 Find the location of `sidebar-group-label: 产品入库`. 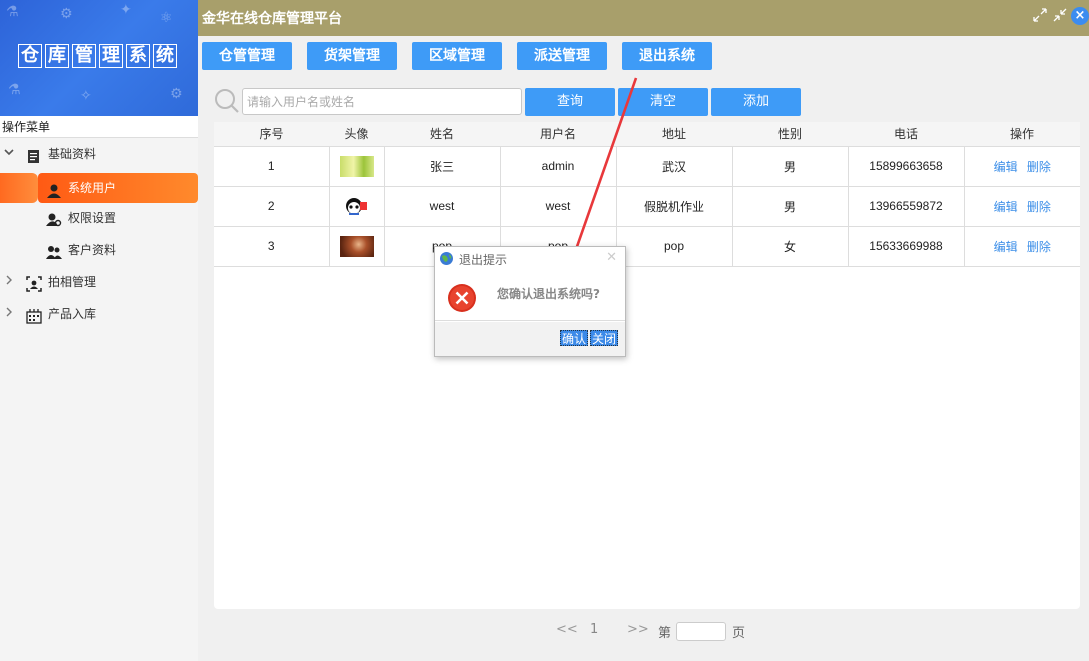

sidebar-group-label: 产品入库 is located at coordinates (72, 314).